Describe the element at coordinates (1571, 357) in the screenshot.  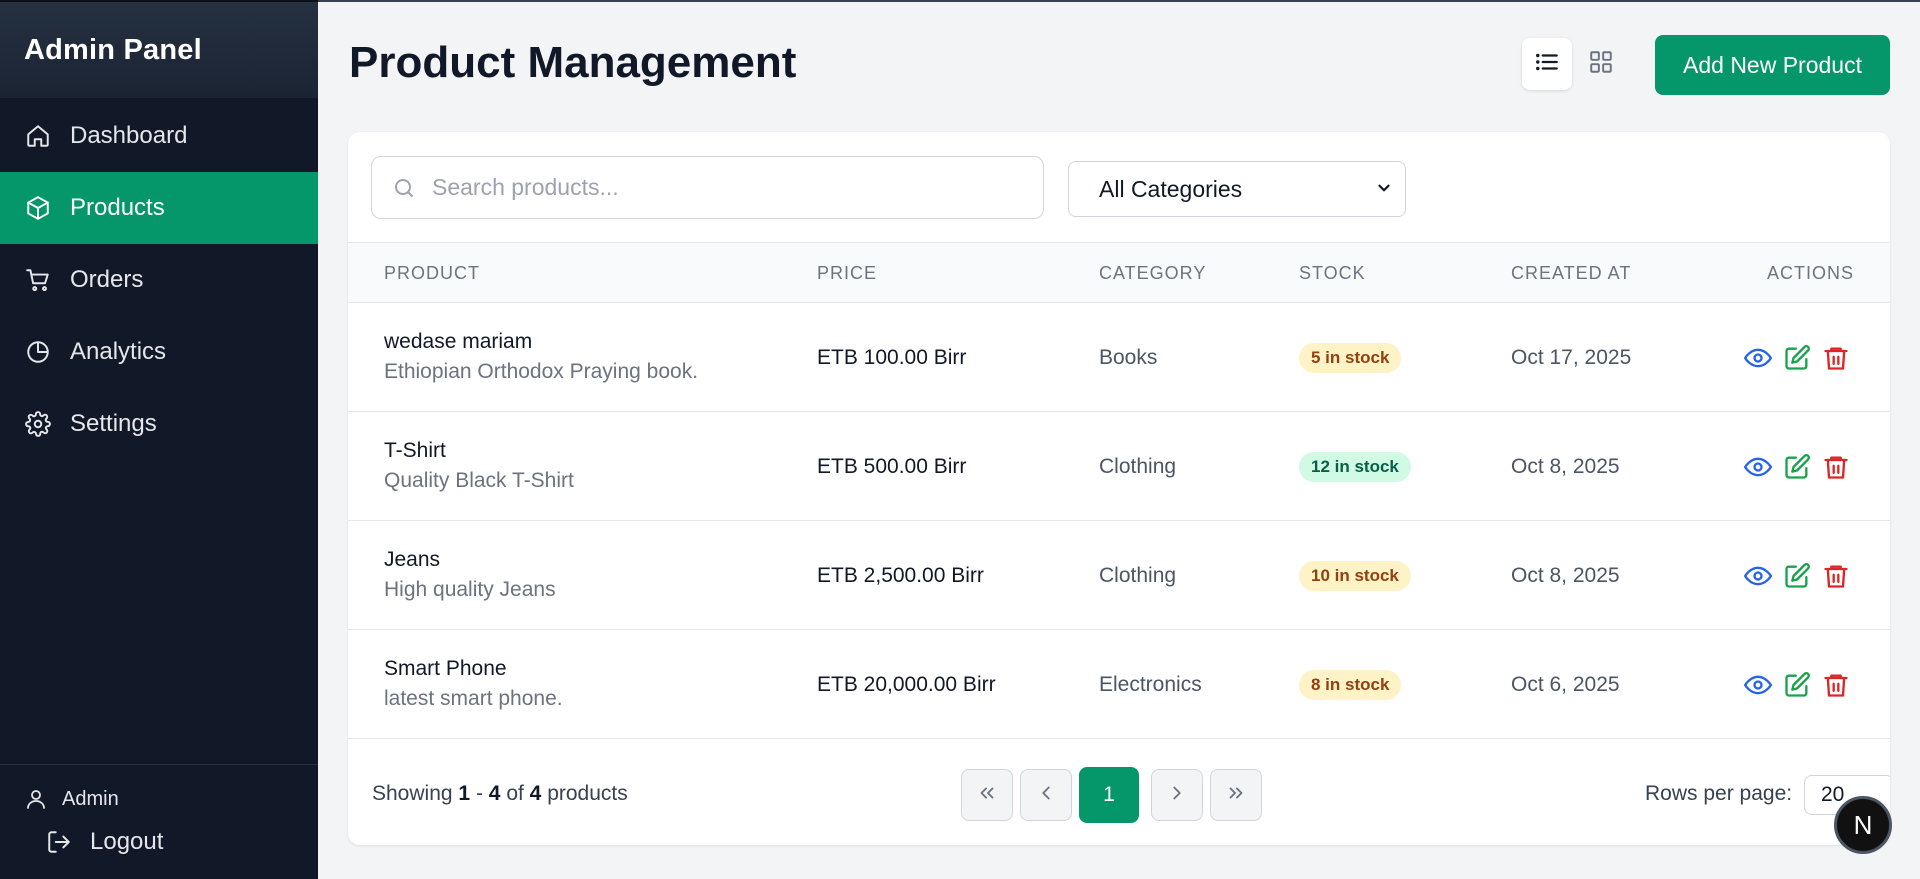
I see `created-date: Oct 17, 2025` at that location.